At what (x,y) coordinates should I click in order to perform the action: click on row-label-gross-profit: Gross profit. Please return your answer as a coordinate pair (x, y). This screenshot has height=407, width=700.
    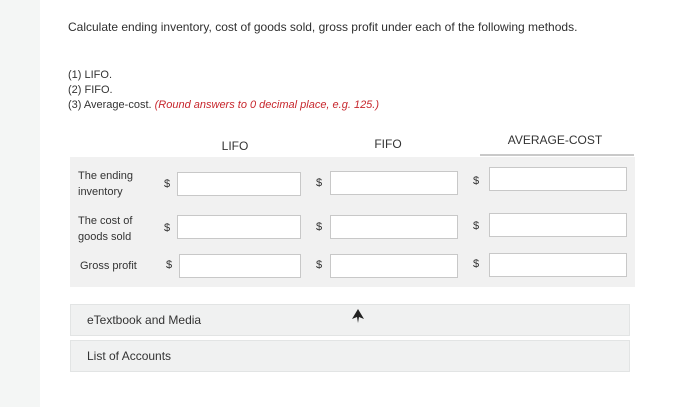
    Looking at the image, I should click on (108, 266).